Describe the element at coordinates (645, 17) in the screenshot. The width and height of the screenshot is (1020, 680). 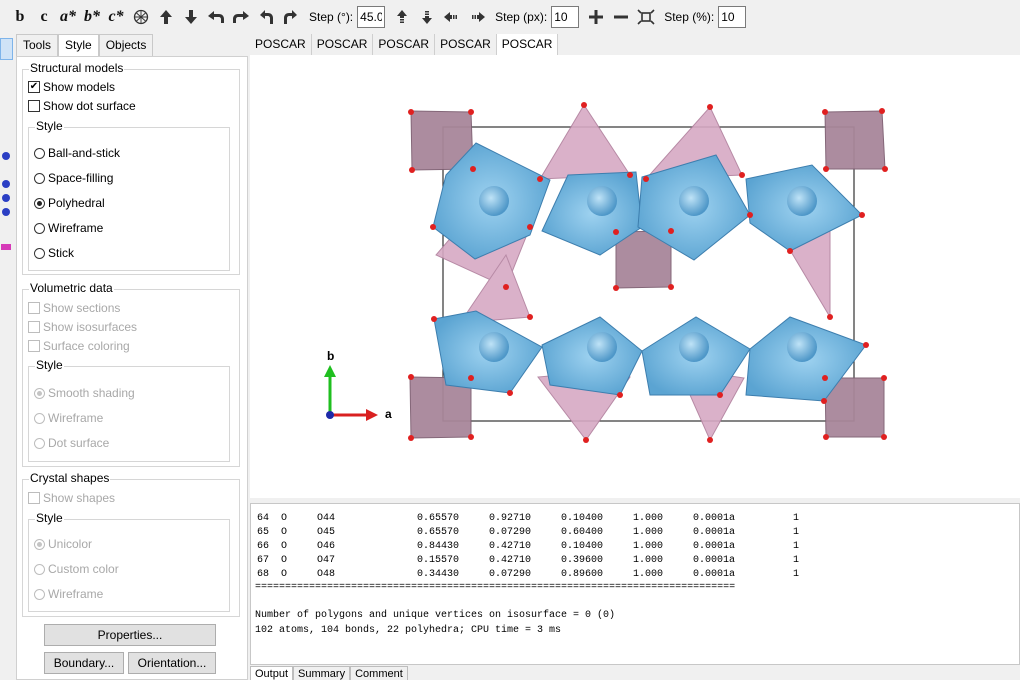
I see `fit-to-screen-icon` at that location.